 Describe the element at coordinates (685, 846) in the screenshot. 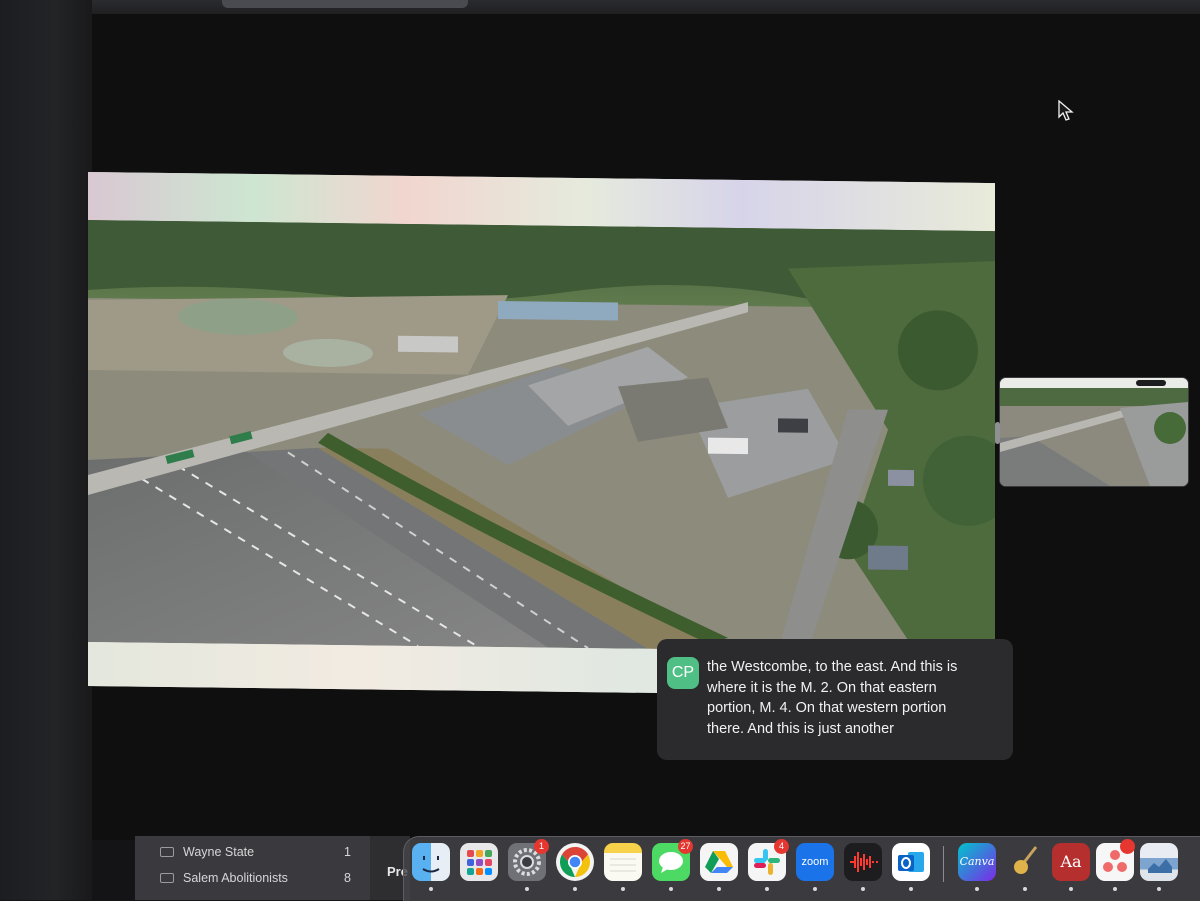

I see `messages-badge: 27` at that location.